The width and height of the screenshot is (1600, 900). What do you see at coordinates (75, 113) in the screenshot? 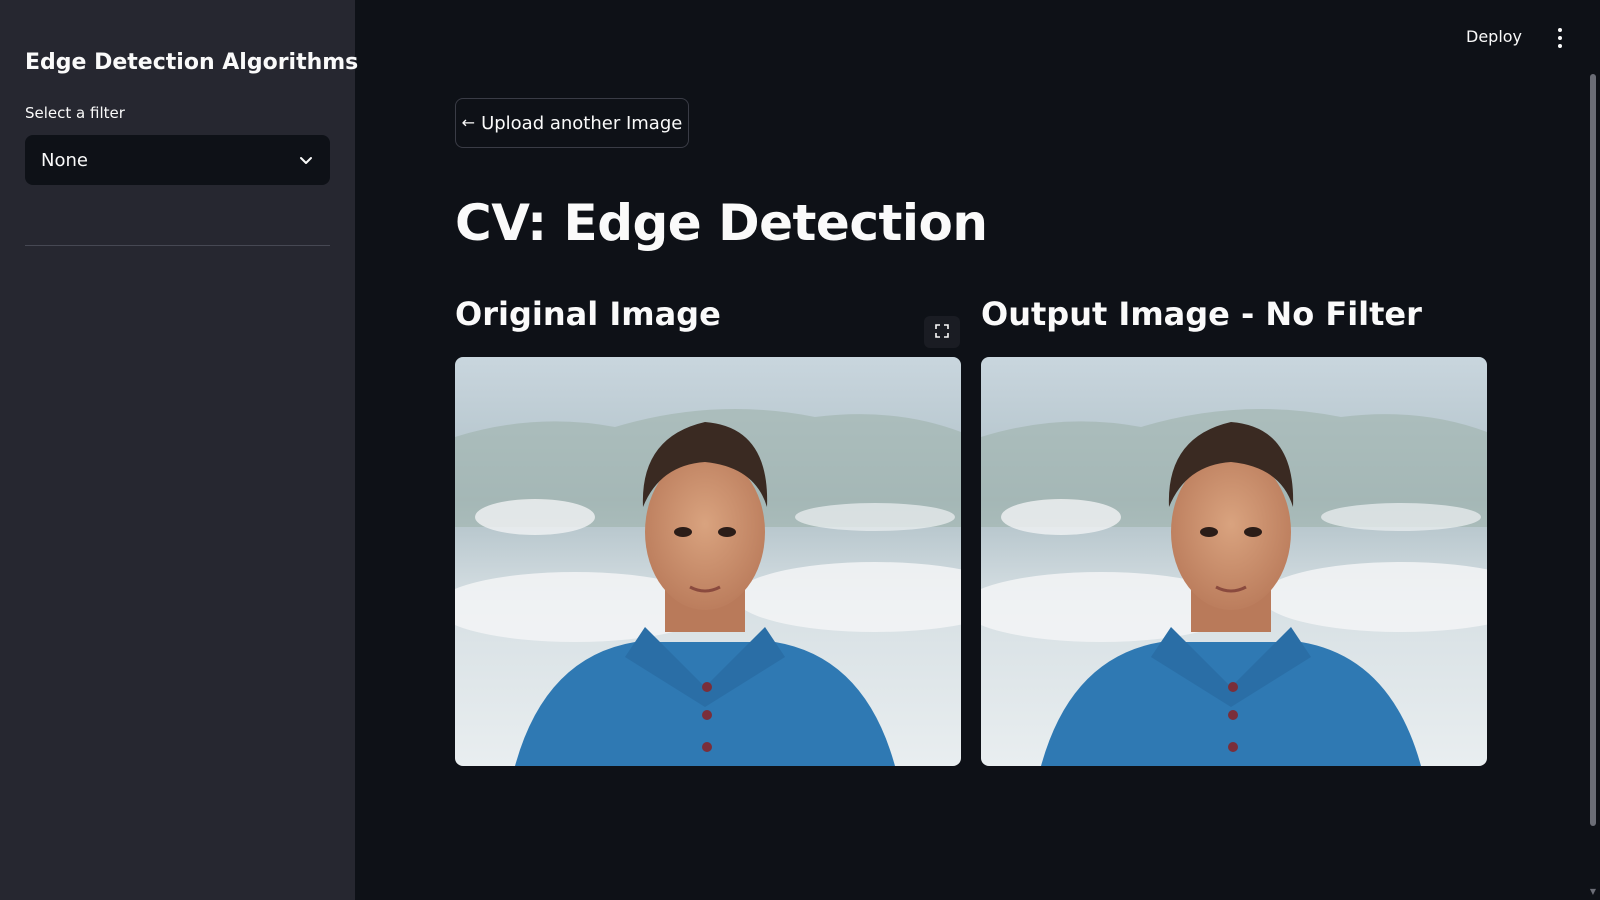
I see `filter-select-label: Select a filter` at bounding box center [75, 113].